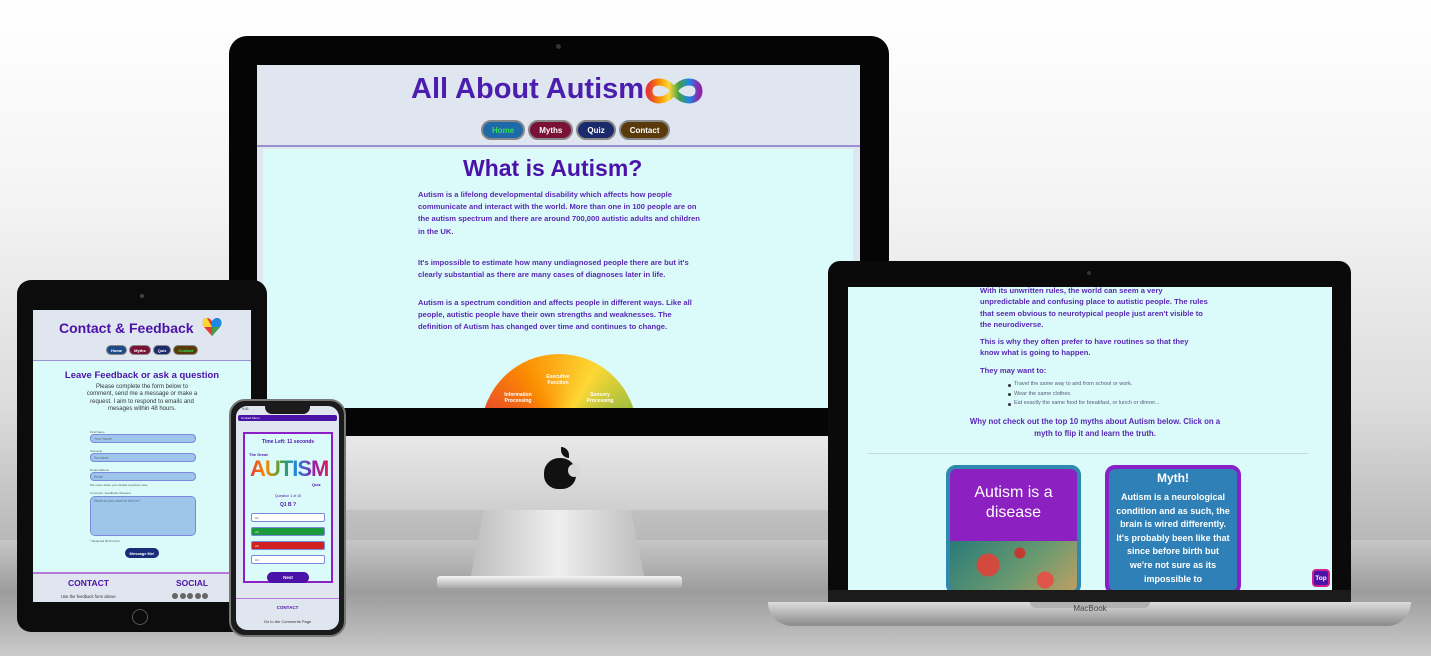 Image resolution: width=1431 pixels, height=656 pixels. Describe the element at coordinates (212, 327) in the screenshot. I see `puzzle-heart-logo-icon` at that location.